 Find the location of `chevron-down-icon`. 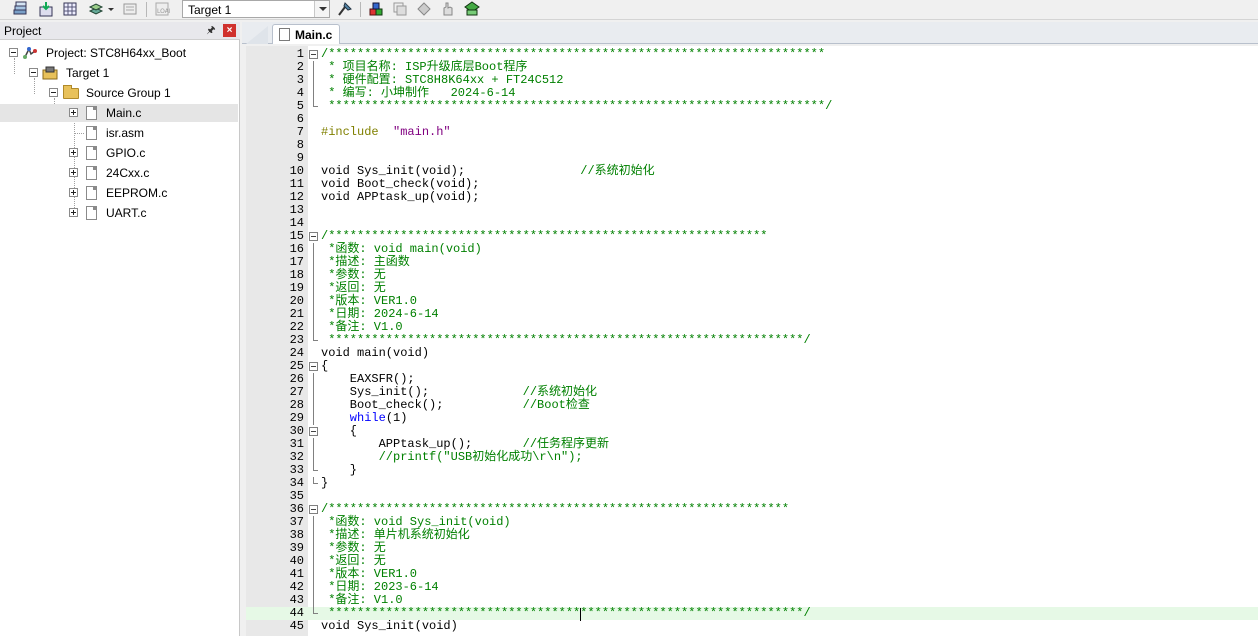

chevron-down-icon is located at coordinates (321, 9).